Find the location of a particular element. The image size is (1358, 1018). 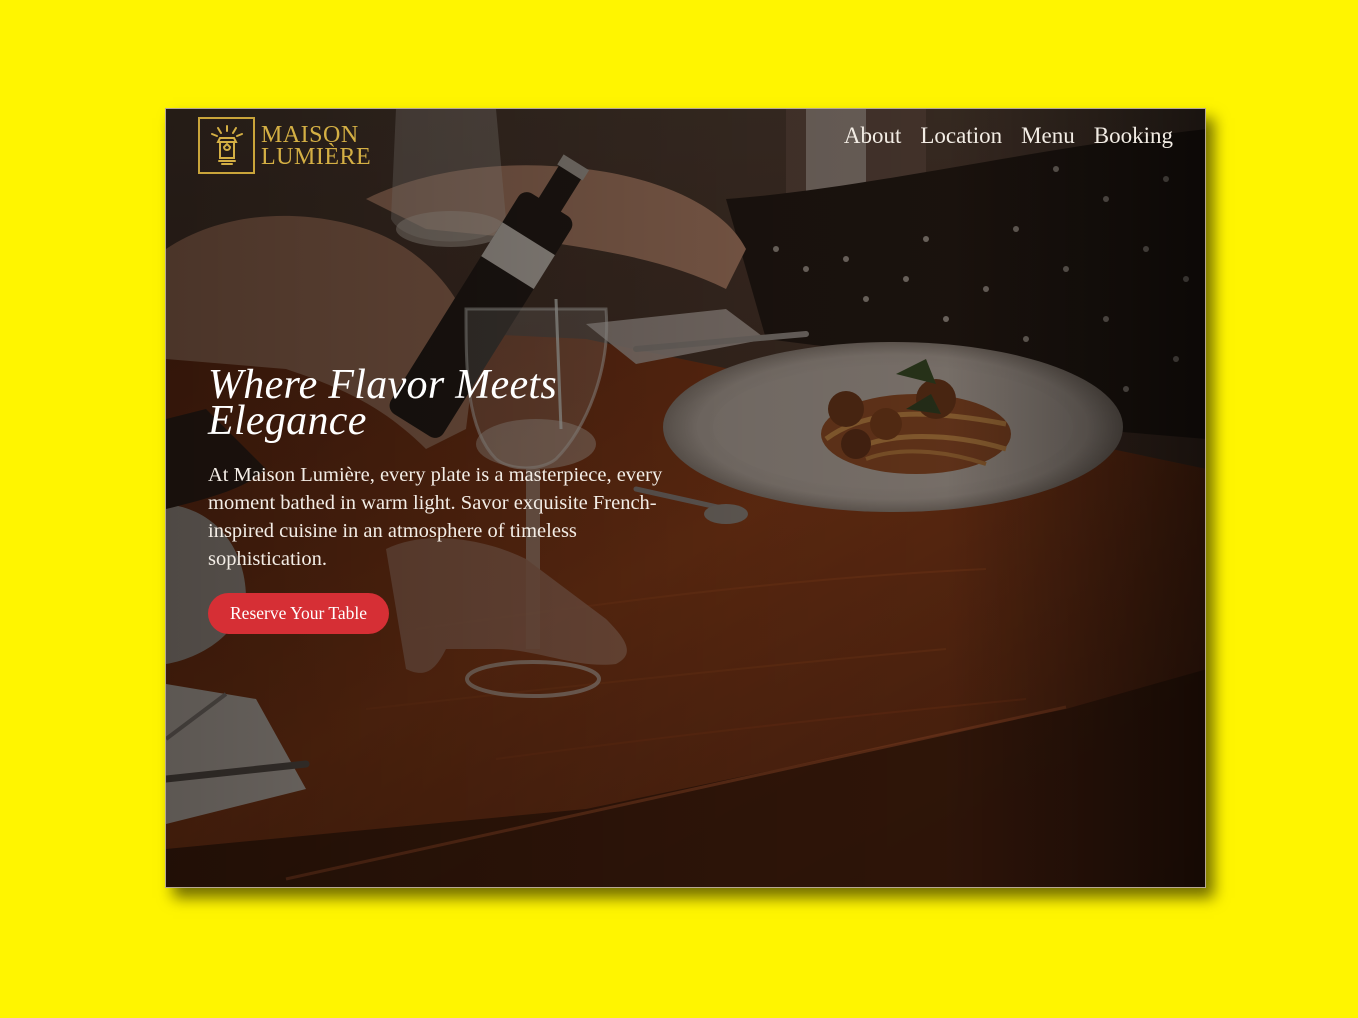

main-nav: About Location Menu Booking is located at coordinates (1008, 136).